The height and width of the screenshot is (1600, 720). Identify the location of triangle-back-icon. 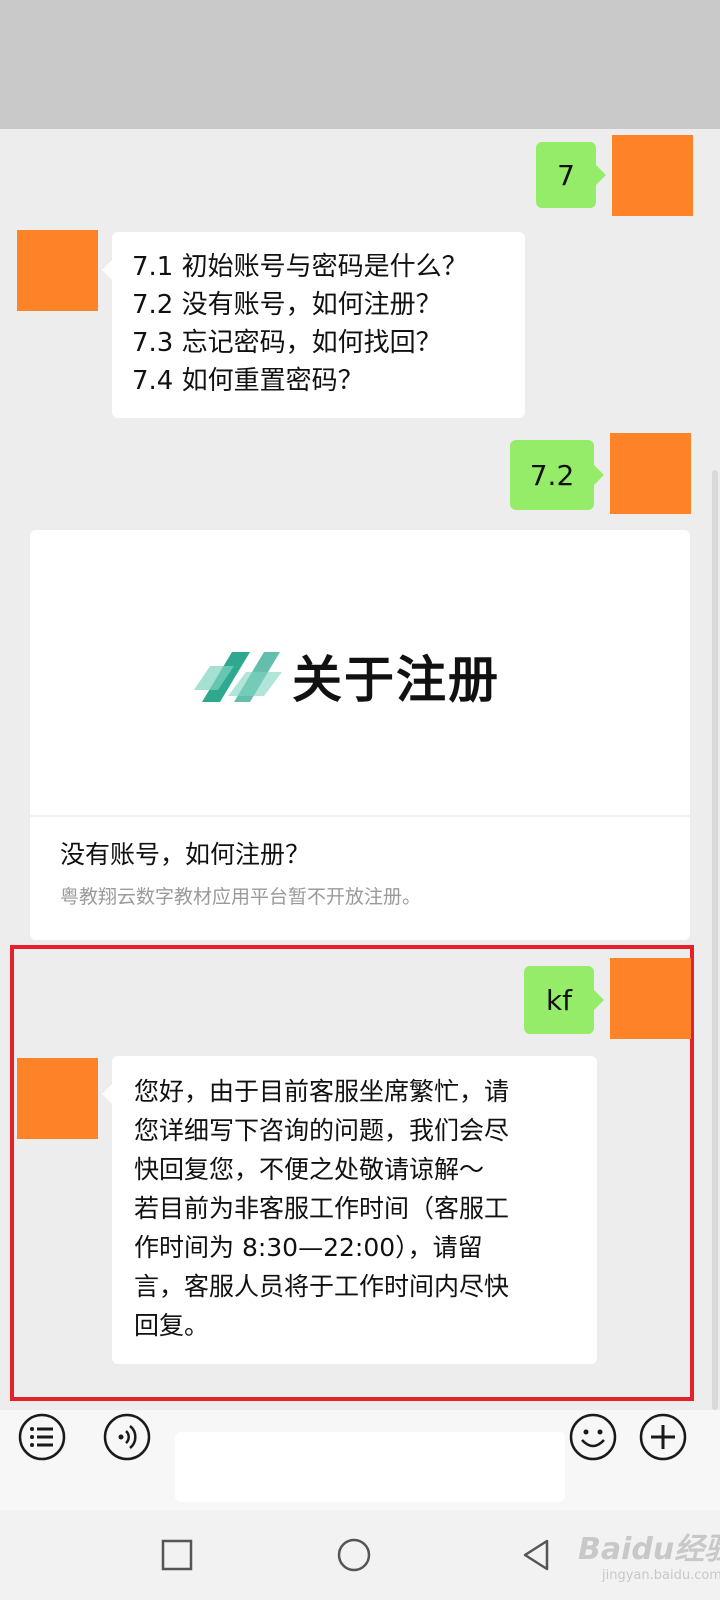
(537, 1555).